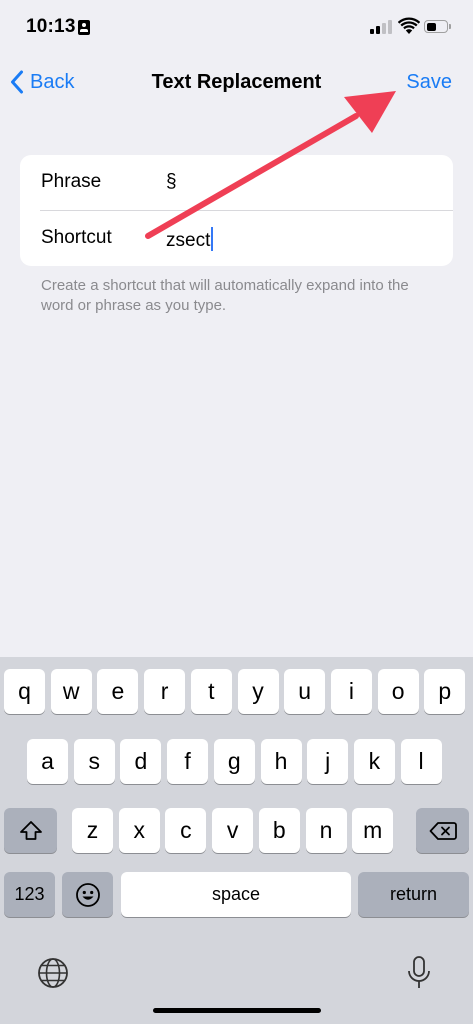  Describe the element at coordinates (234, 761) in the screenshot. I see `key-g: g` at that location.